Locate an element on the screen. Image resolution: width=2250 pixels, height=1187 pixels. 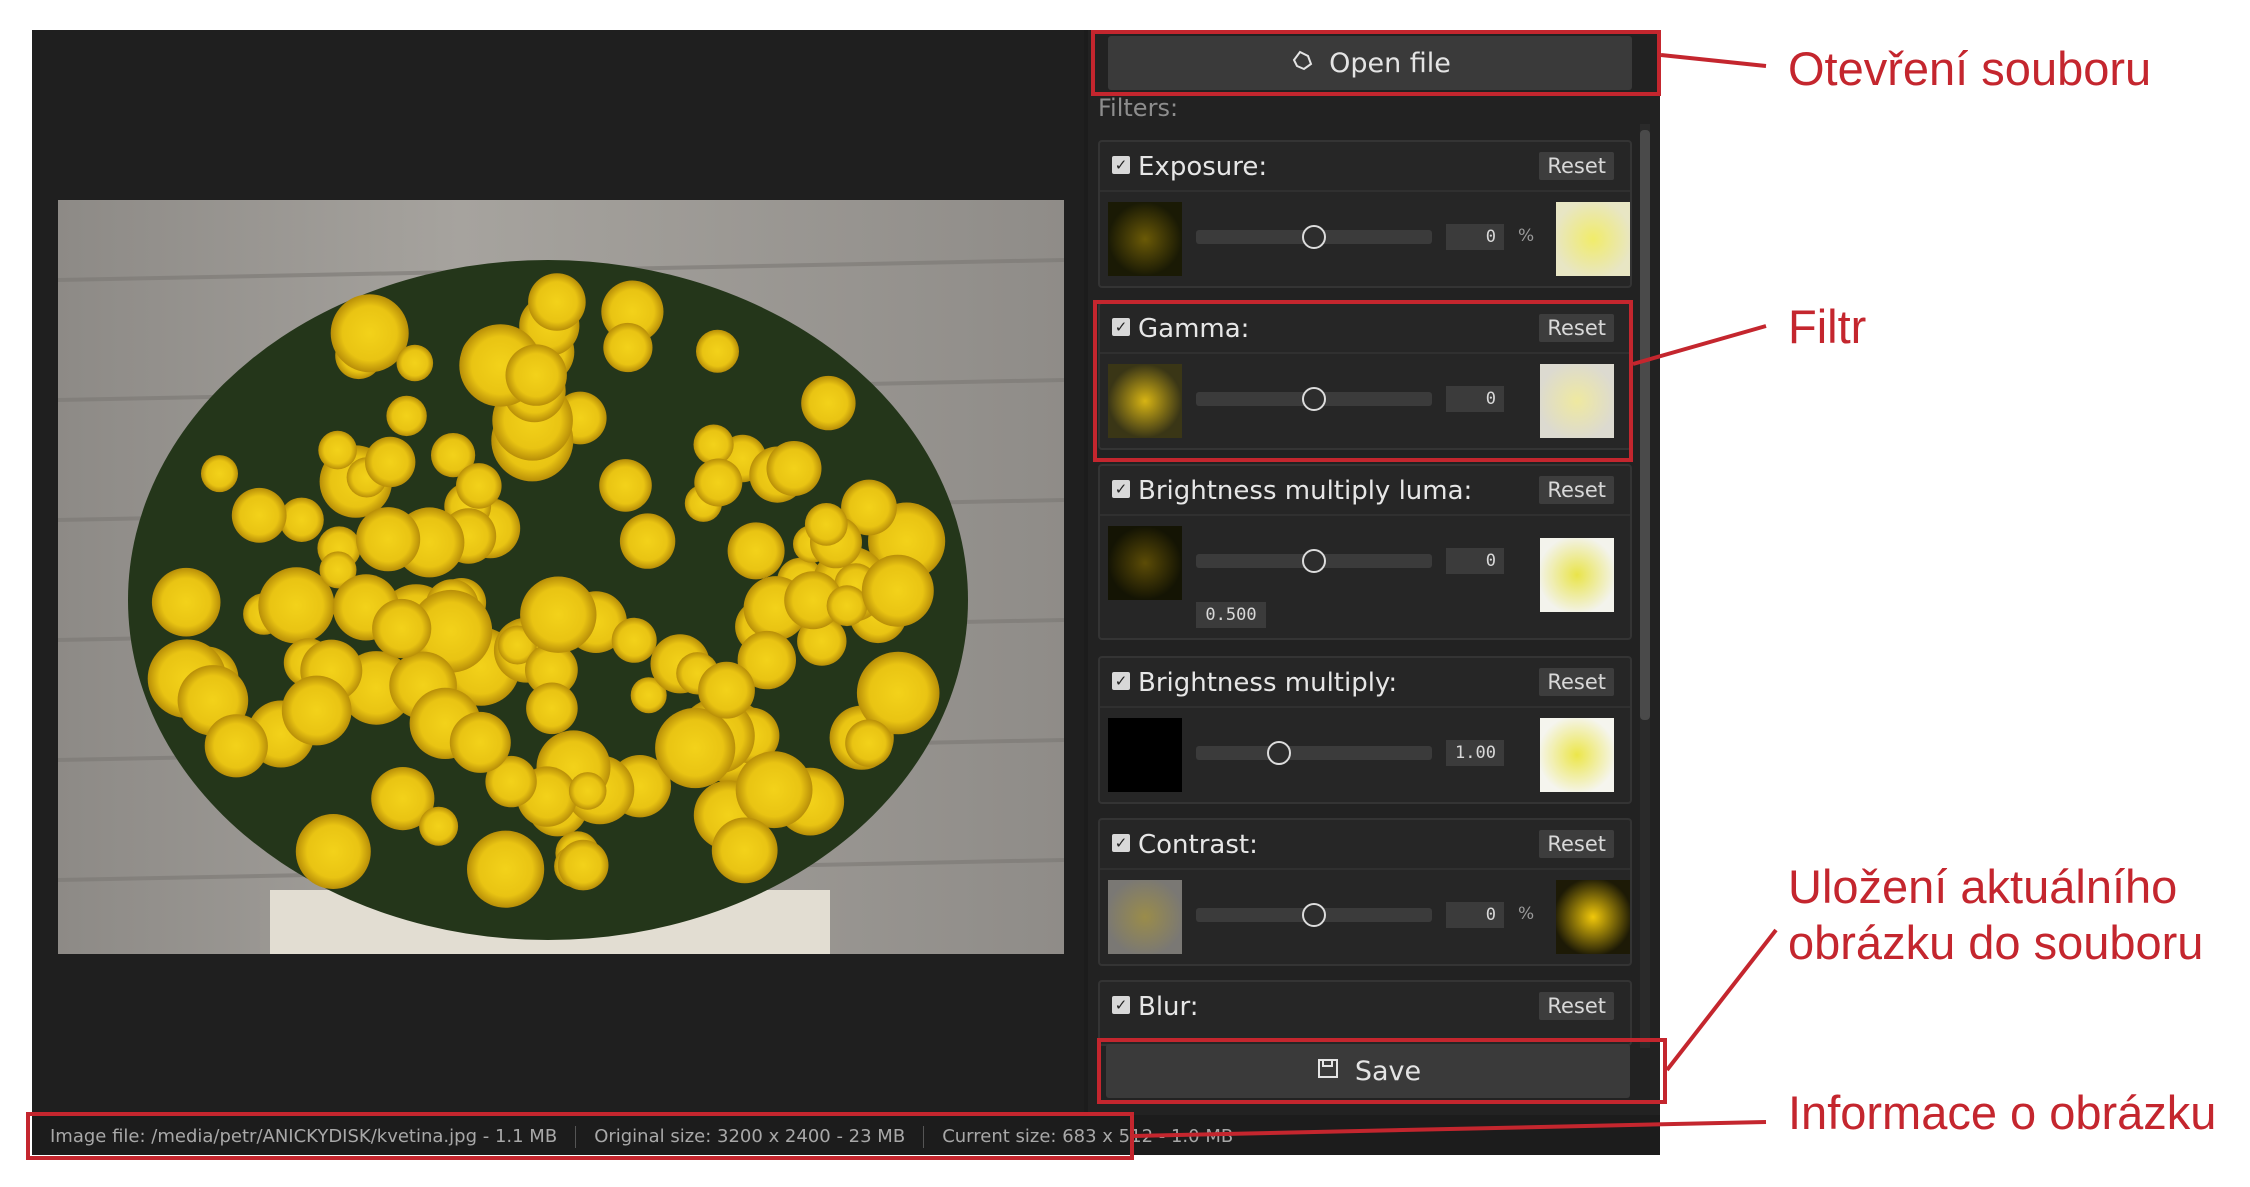
annotation-save-line2: obrázku do souboru is located at coordinates (1996, 942).